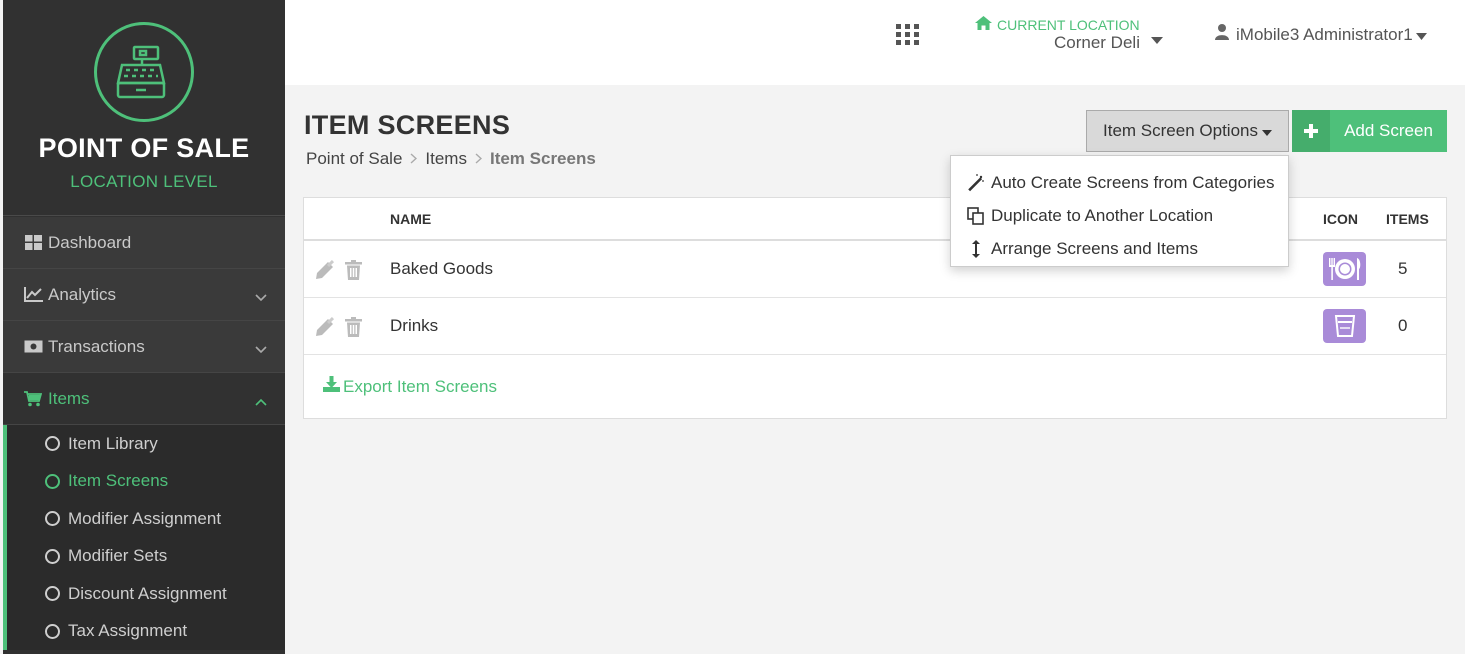  Describe the element at coordinates (1102, 215) in the screenshot. I see `menu-item-label: Duplicate to Another Location` at that location.